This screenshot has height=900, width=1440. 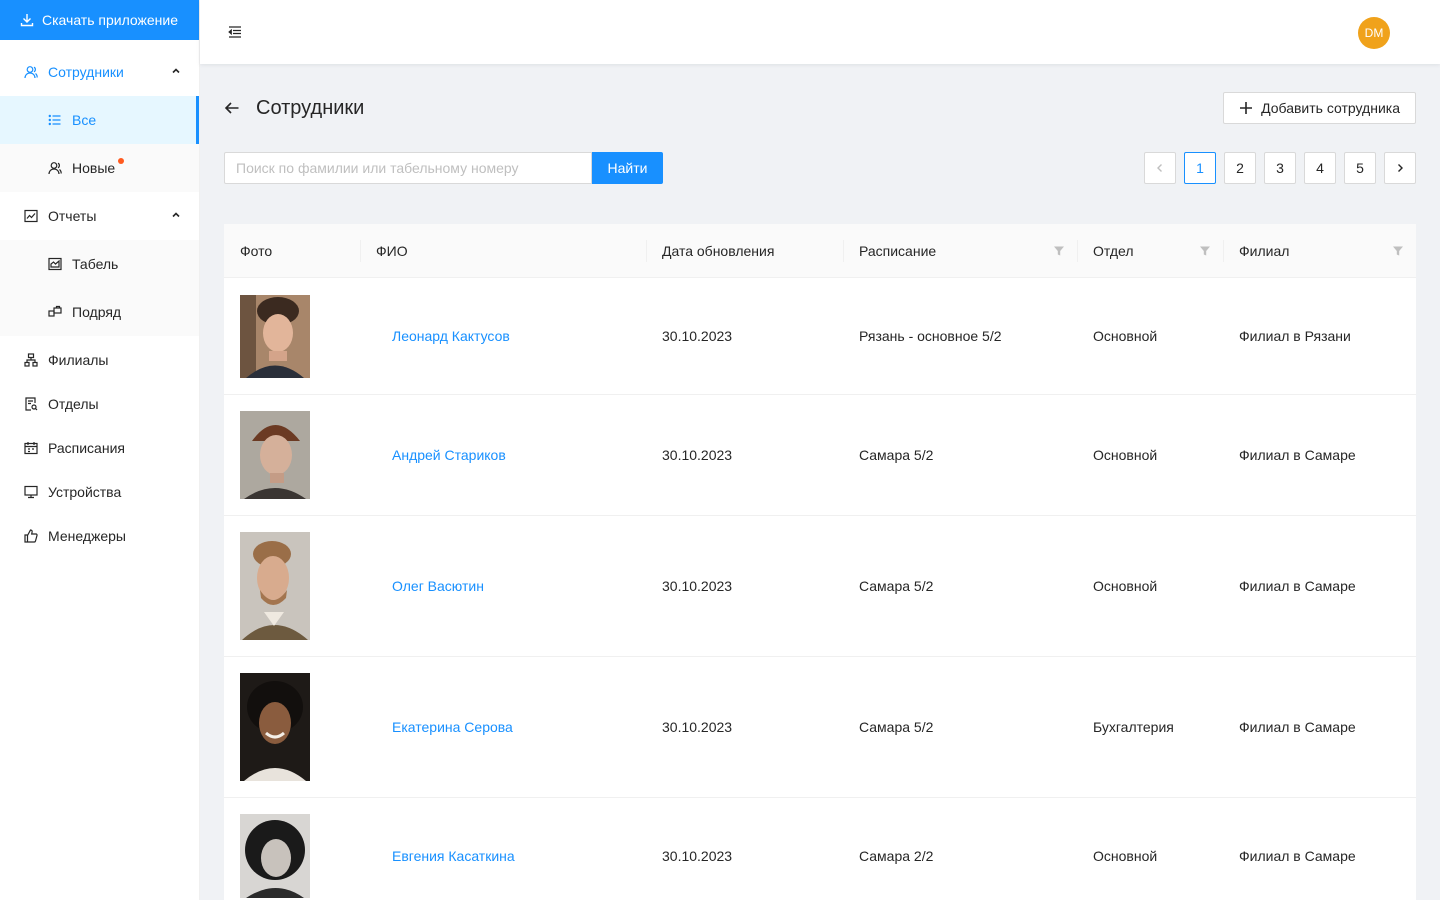 I want to click on column-header-branch: Филиал, so click(x=1319, y=251).